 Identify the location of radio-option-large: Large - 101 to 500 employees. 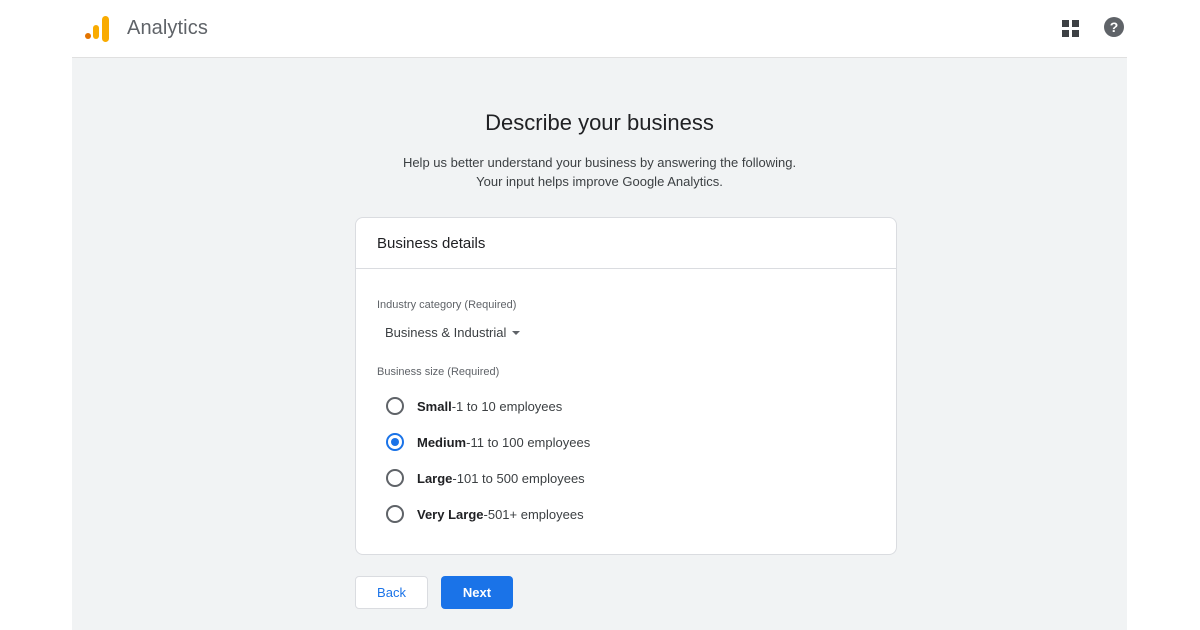
(485, 478).